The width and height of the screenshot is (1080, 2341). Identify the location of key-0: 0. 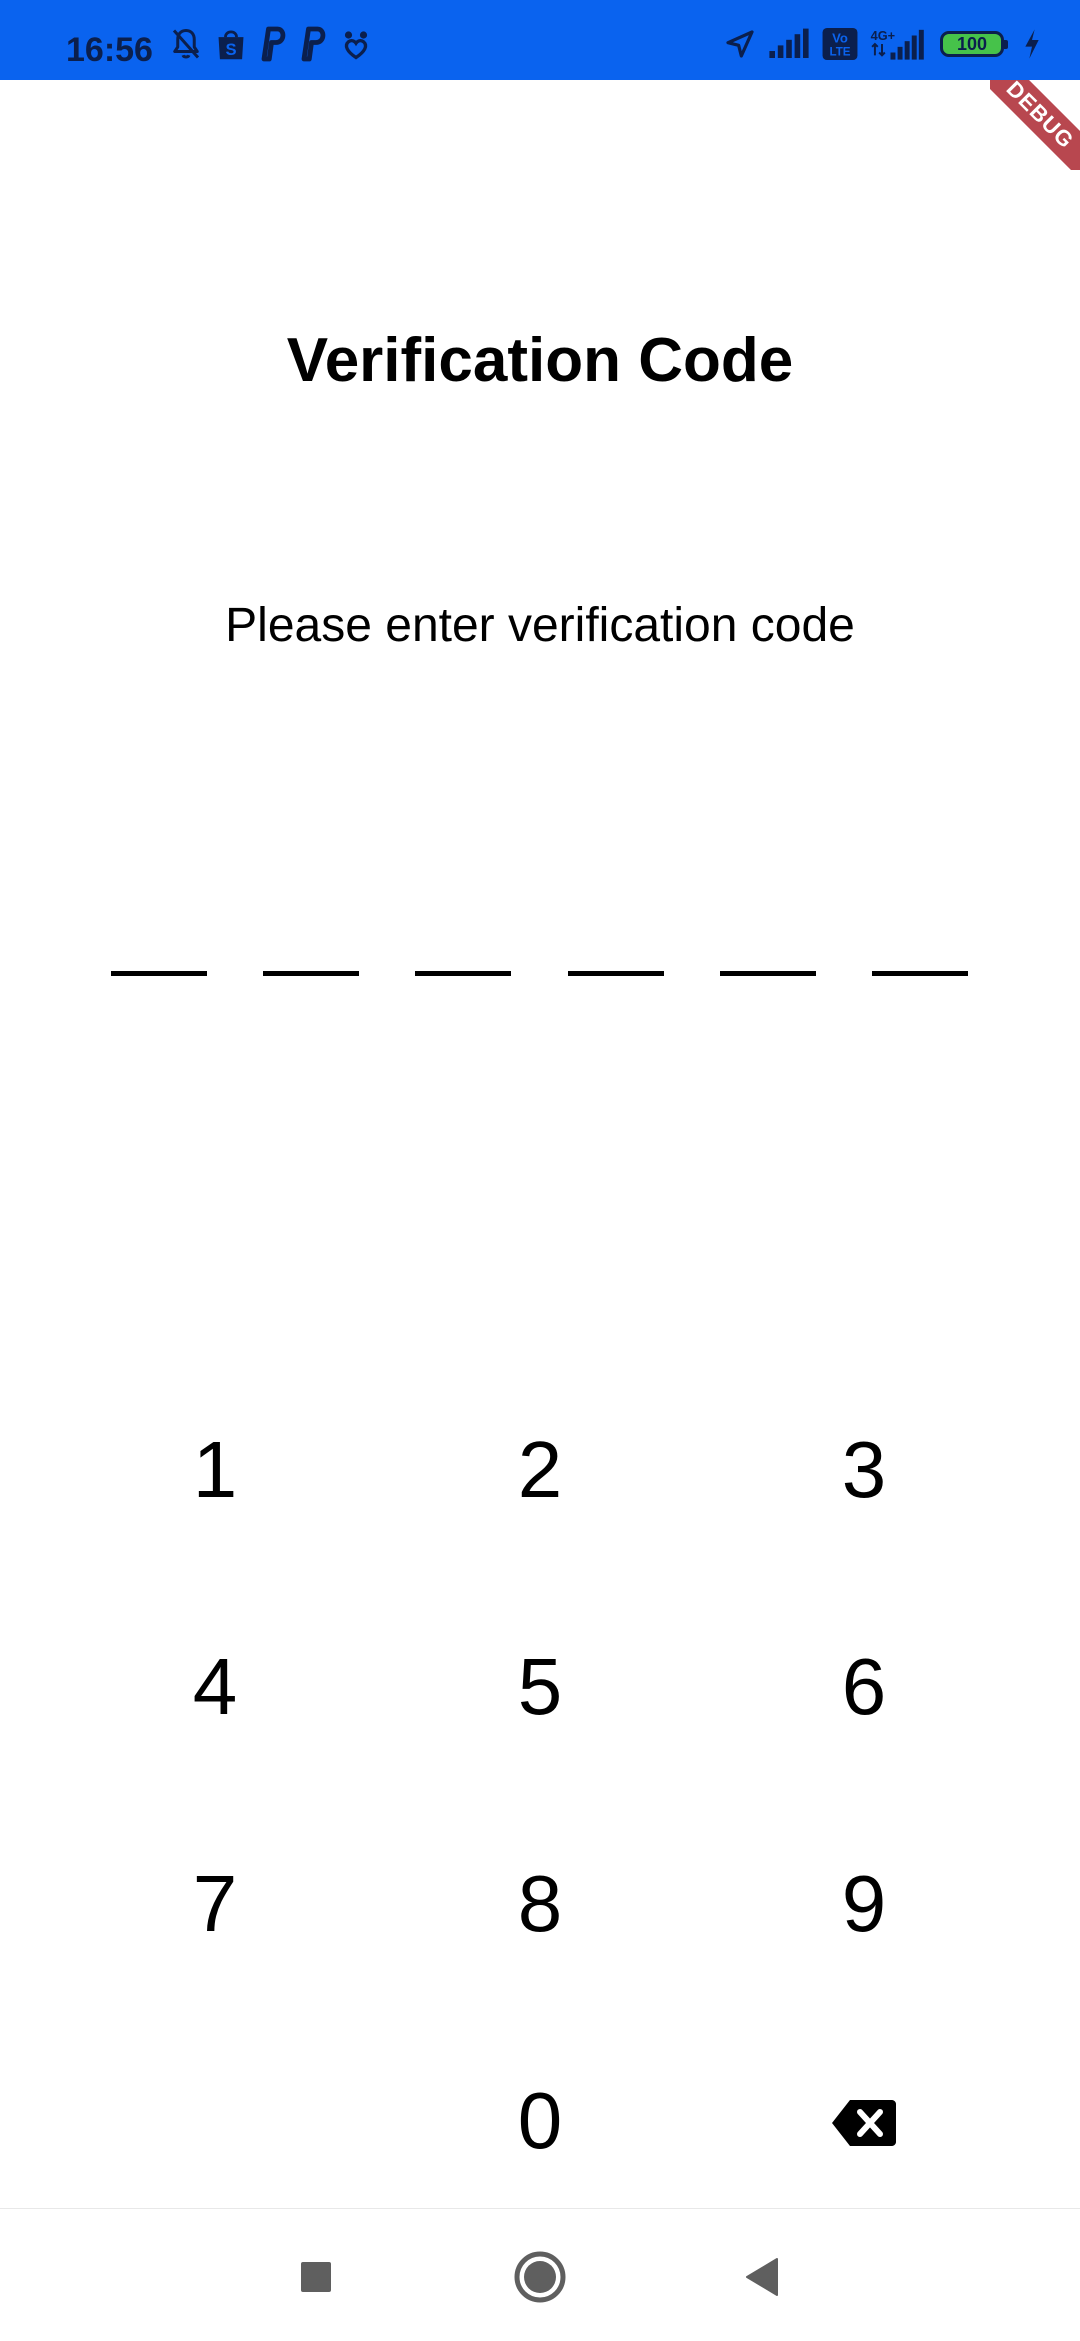
(540, 2121).